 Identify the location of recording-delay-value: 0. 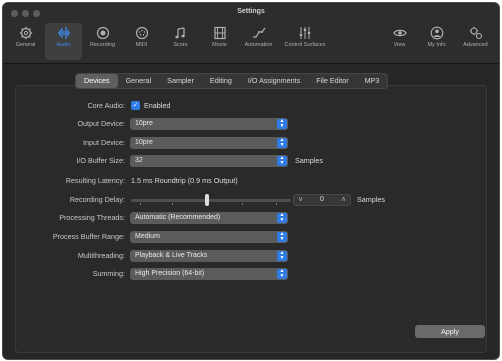
(322, 199).